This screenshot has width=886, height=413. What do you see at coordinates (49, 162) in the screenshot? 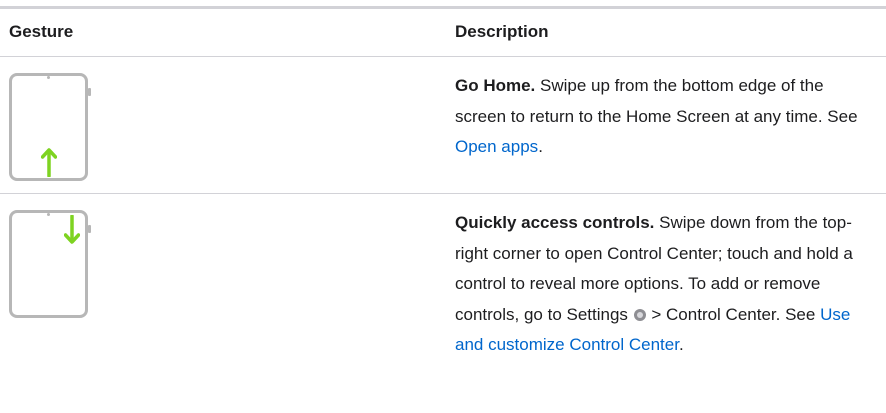
I see `arrow-up-icon` at bounding box center [49, 162].